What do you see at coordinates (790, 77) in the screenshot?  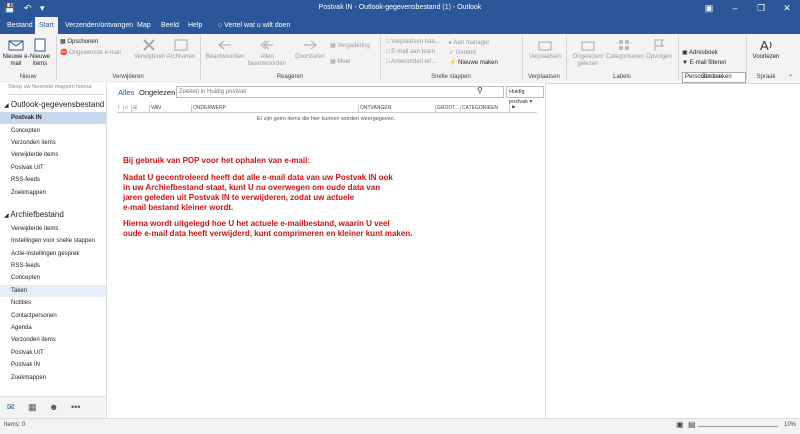 I see `collapse-ribbon-icon: ⌃` at bounding box center [790, 77].